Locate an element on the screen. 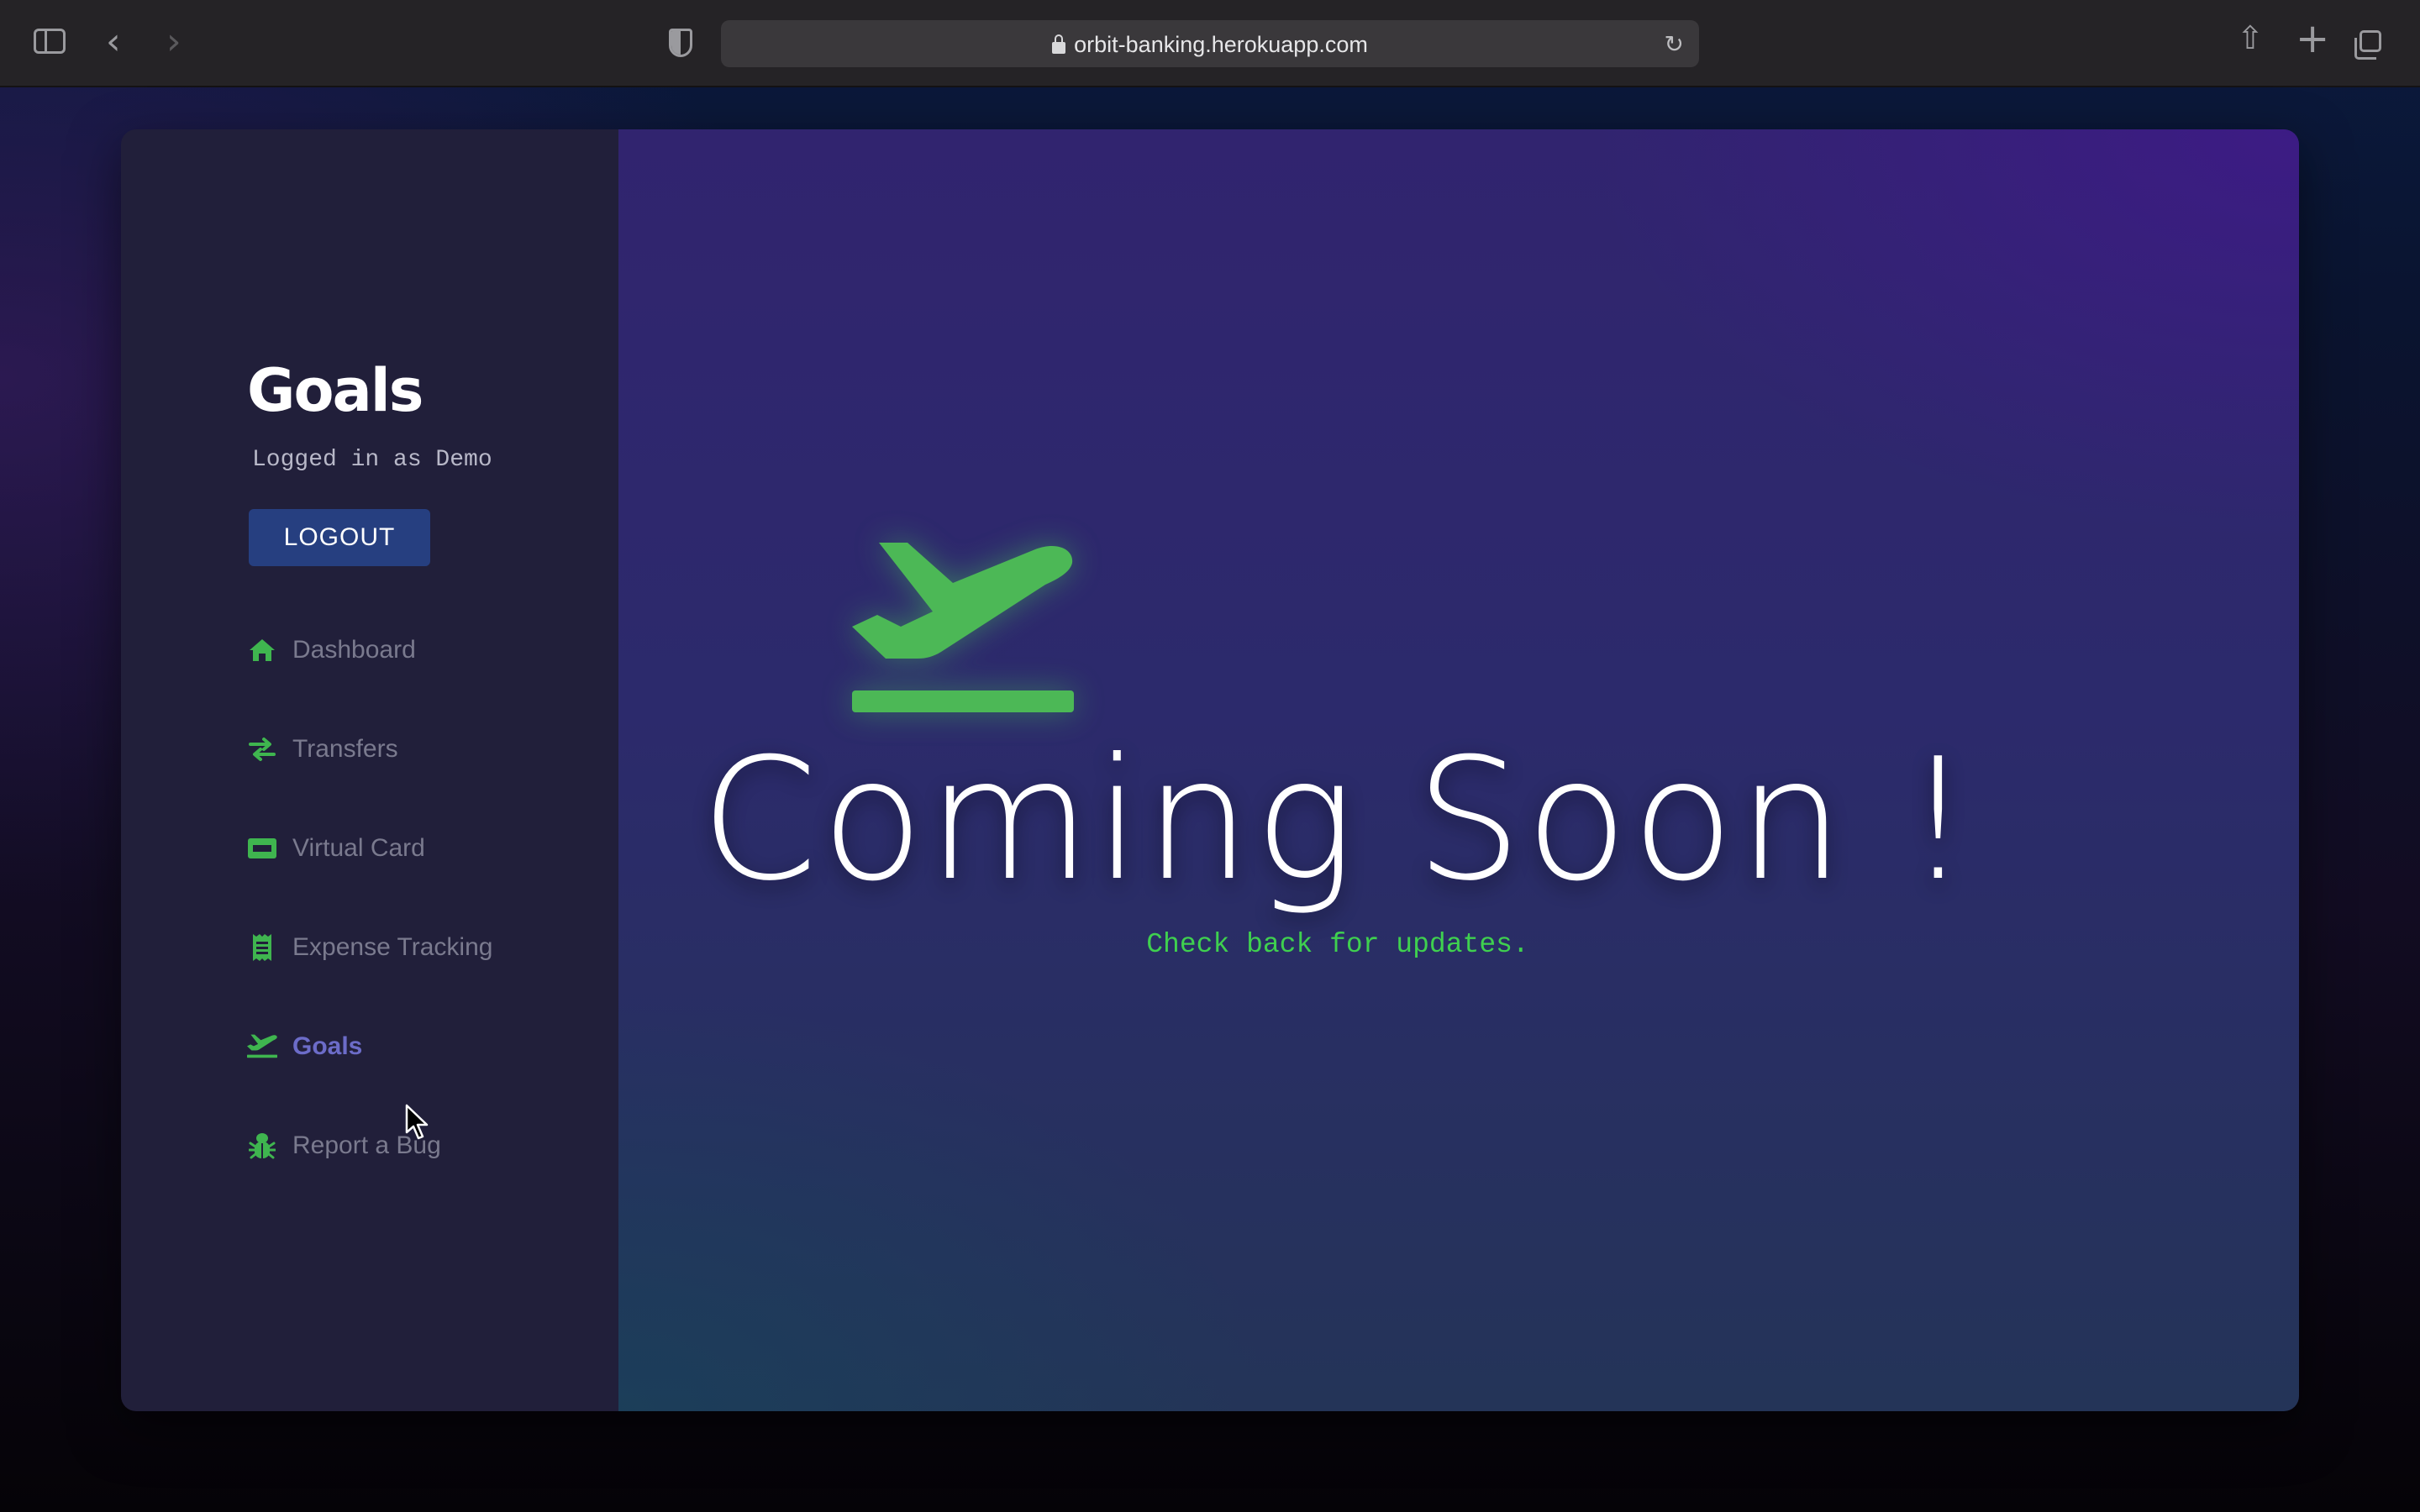  back-arrow-icon: ‹ is located at coordinates (113, 42).